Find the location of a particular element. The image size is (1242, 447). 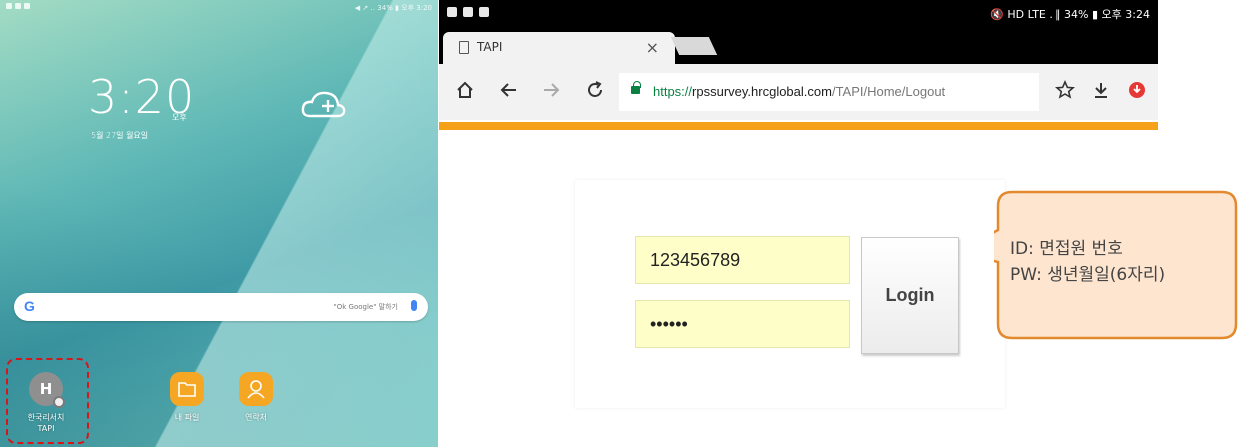

person-glyph-icon is located at coordinates (256, 389).